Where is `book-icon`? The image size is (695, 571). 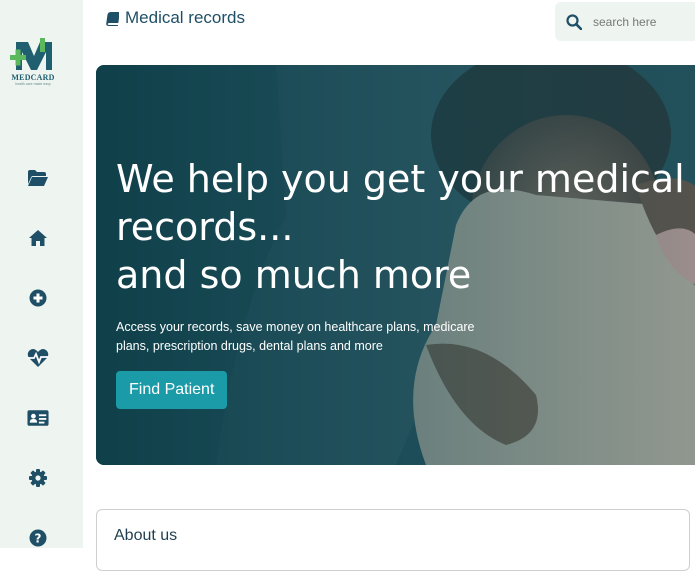
book-icon is located at coordinates (112, 18).